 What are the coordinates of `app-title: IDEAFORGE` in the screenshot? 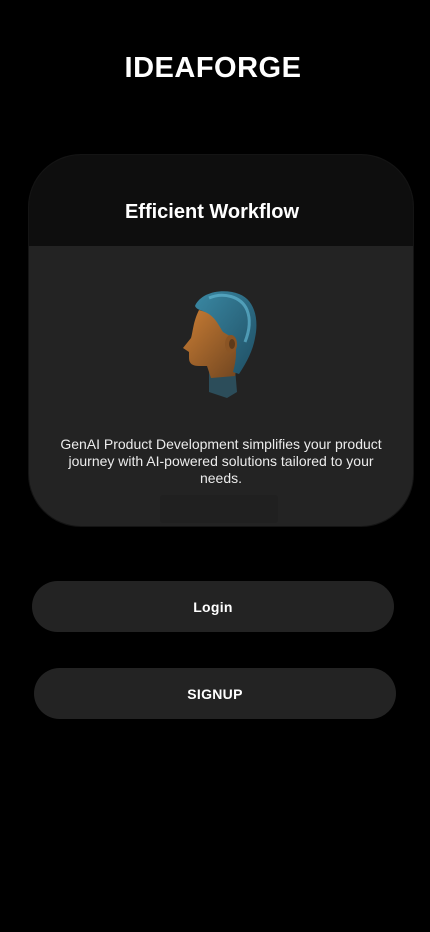 It's located at (213, 68).